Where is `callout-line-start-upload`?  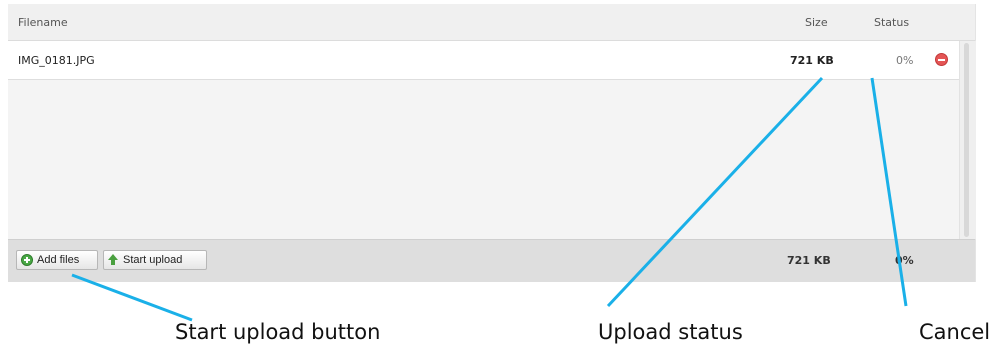
callout-line-start-upload is located at coordinates (132, 297).